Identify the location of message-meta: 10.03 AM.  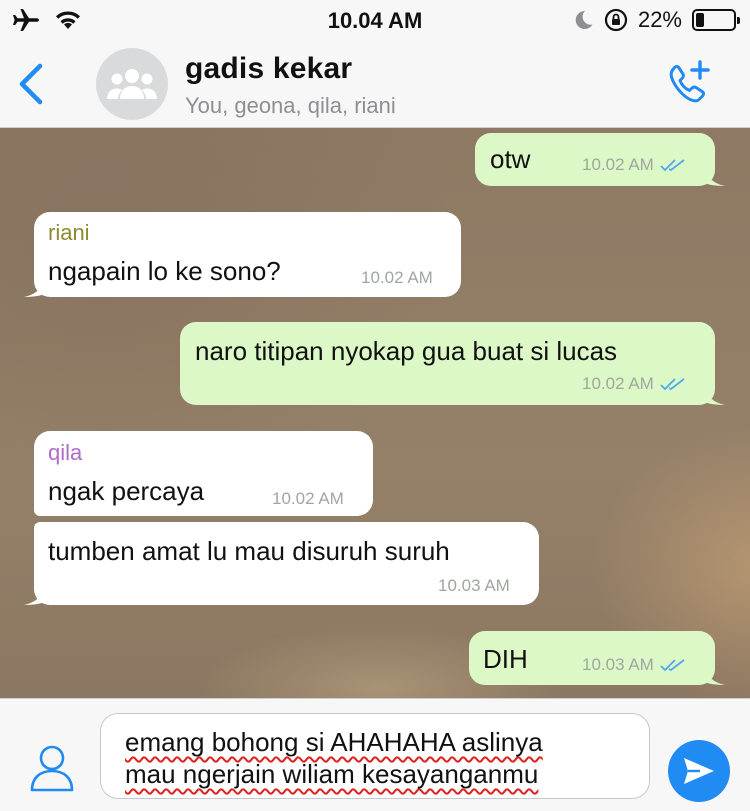
(634, 665).